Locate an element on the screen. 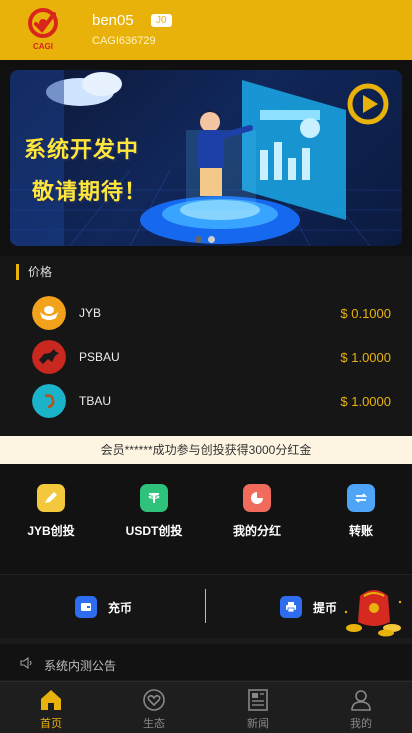 The height and width of the screenshot is (733, 412). tab-home: 首页 is located at coordinates (51, 709).